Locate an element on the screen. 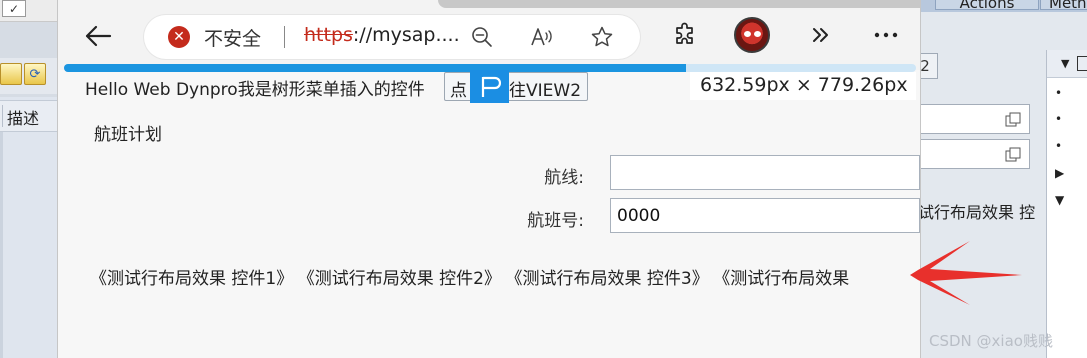 This screenshot has width=1087, height=358. arrow-left-icon is located at coordinates (98, 36).